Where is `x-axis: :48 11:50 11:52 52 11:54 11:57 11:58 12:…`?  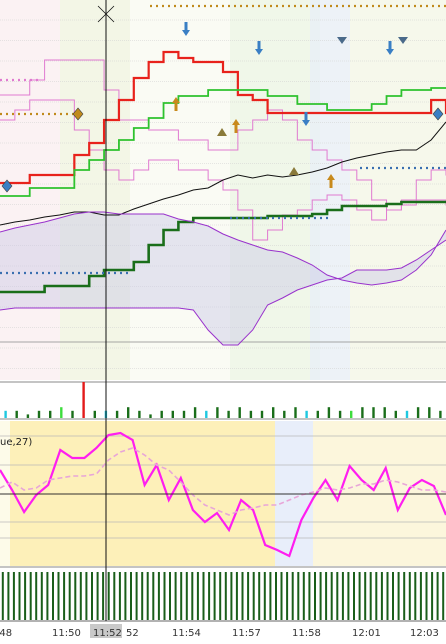
x-axis: :48 11:50 11:52 52 11:54 11:57 11:58 12:… is located at coordinates (223, 632).